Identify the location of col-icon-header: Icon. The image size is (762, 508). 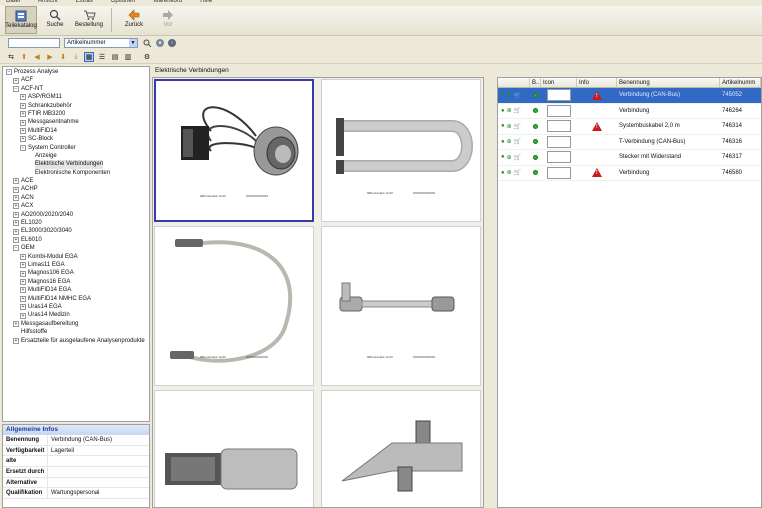
(559, 82).